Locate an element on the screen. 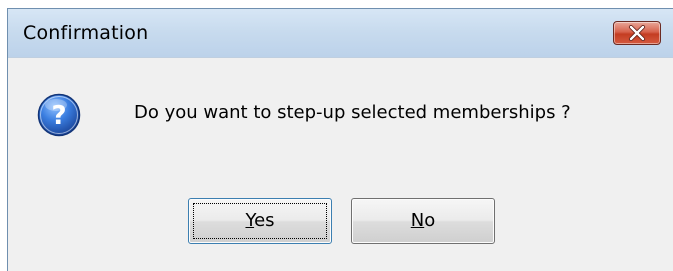  yes-label-rest: es is located at coordinates (264, 220).